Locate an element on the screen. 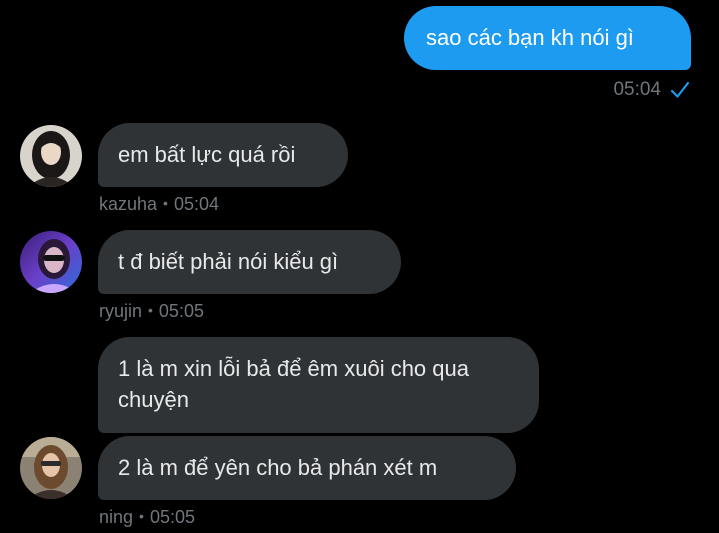  outgoing-message-bubble: sao các bạn kh nói gì is located at coordinates (547, 38).